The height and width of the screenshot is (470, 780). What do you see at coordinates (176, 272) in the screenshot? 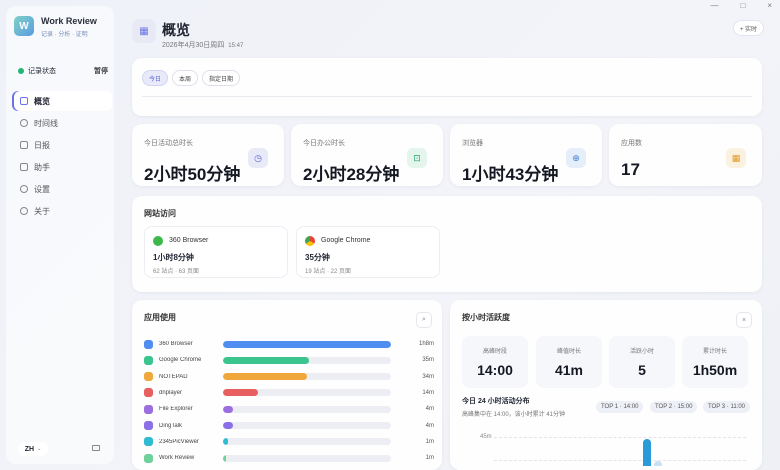
I see `site-meta: 62 站点 · 63 页面` at bounding box center [176, 272].